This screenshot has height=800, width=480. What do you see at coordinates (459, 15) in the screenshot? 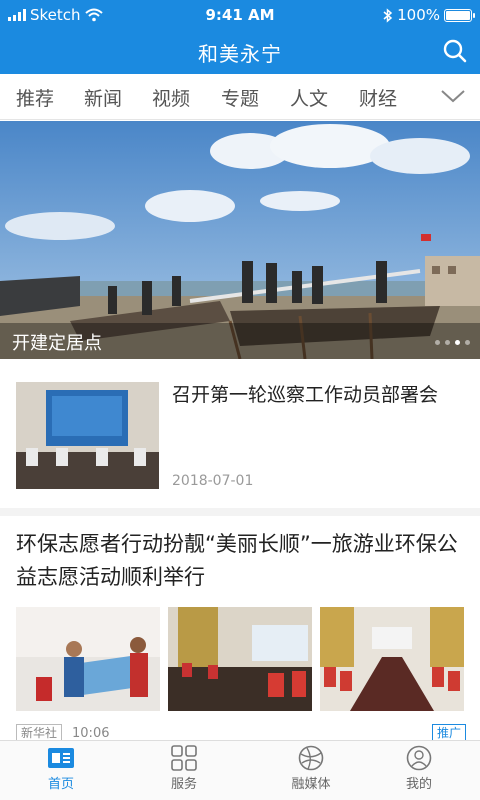
I see `battery-icon` at bounding box center [459, 15].